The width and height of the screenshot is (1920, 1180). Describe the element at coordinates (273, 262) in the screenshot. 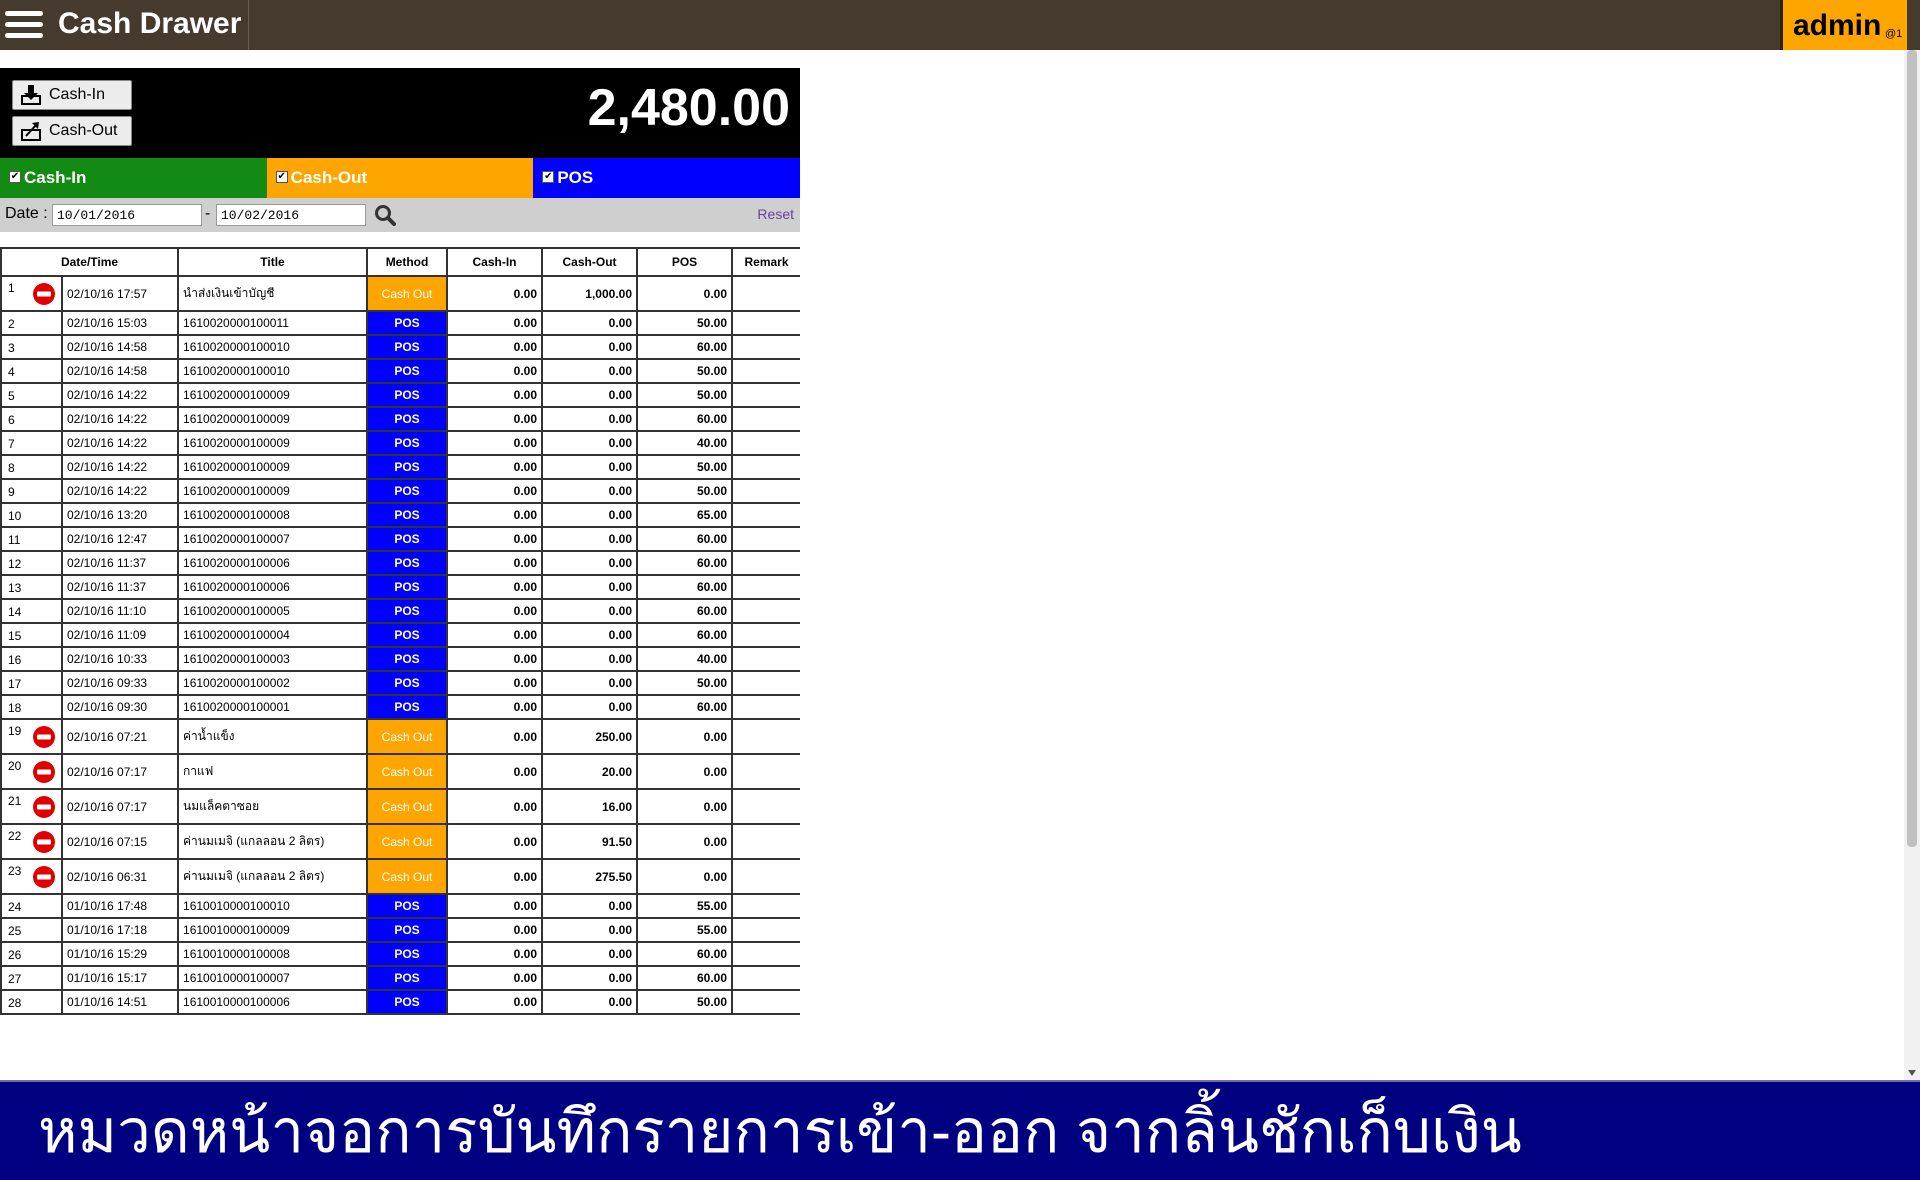

I see `col-header-title: Title` at that location.